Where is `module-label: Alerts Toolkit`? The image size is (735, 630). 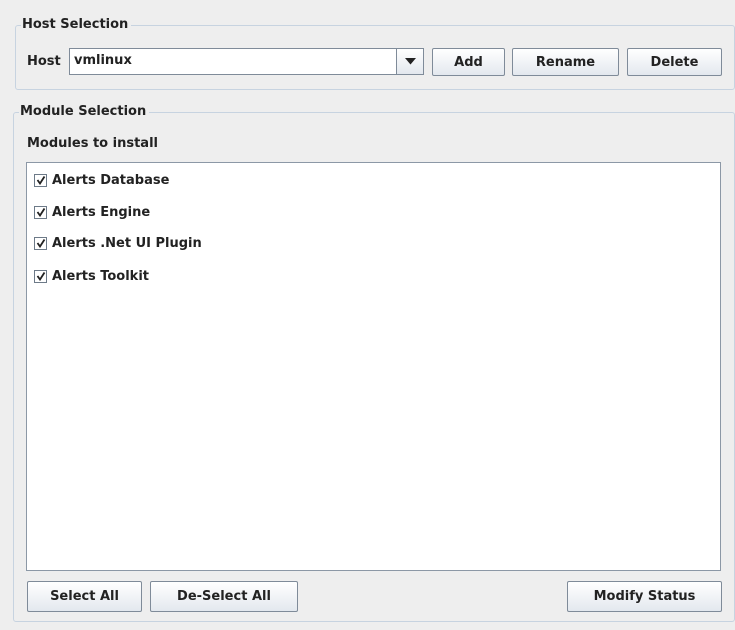
module-label: Alerts Toolkit is located at coordinates (100, 276).